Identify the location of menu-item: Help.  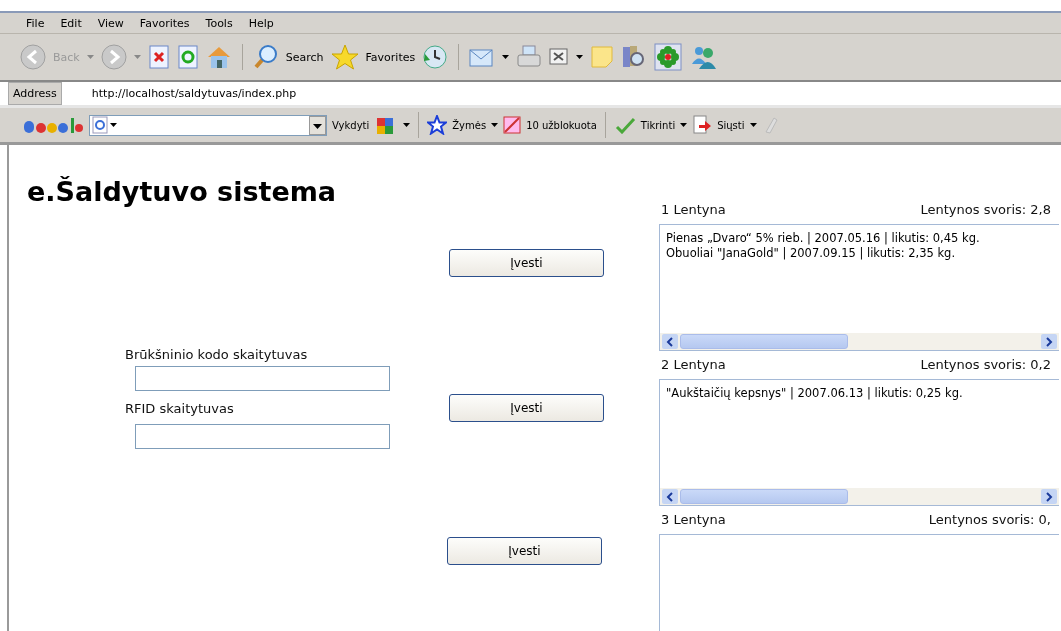
(261, 23).